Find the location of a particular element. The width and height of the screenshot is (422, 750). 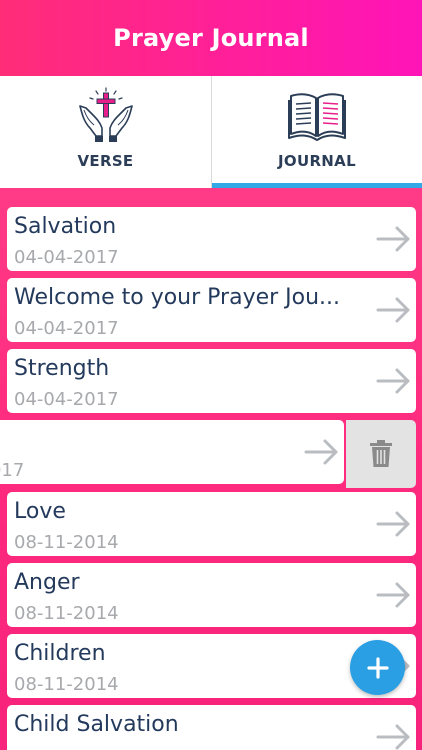

trash-icon is located at coordinates (381, 453).